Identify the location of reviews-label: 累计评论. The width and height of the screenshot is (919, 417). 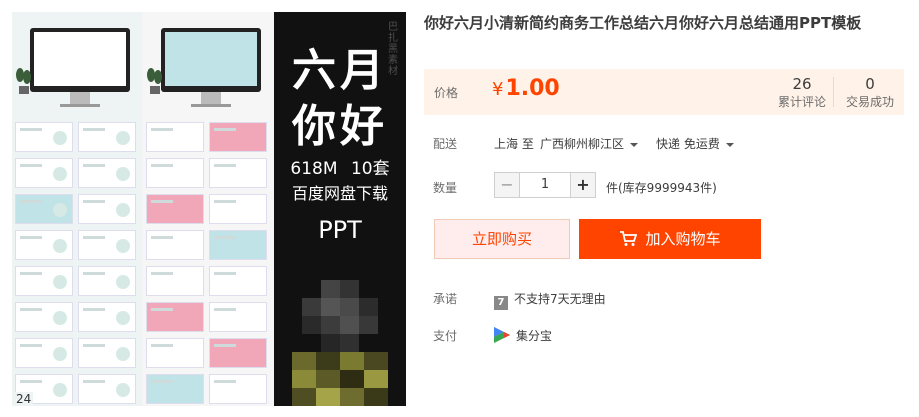
(801, 102).